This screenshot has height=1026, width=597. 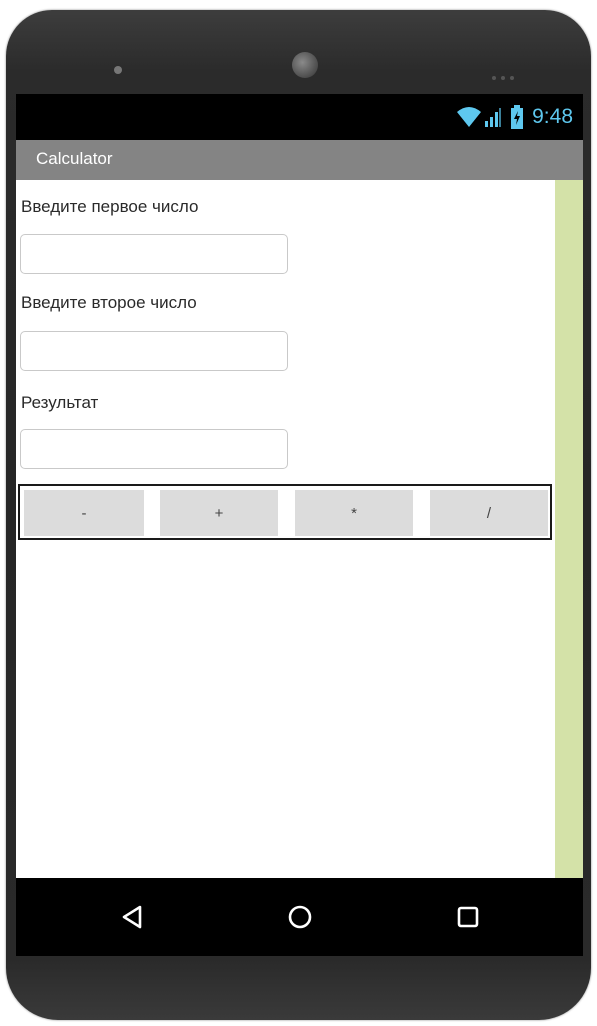 I want to click on back-icon, so click(x=132, y=917).